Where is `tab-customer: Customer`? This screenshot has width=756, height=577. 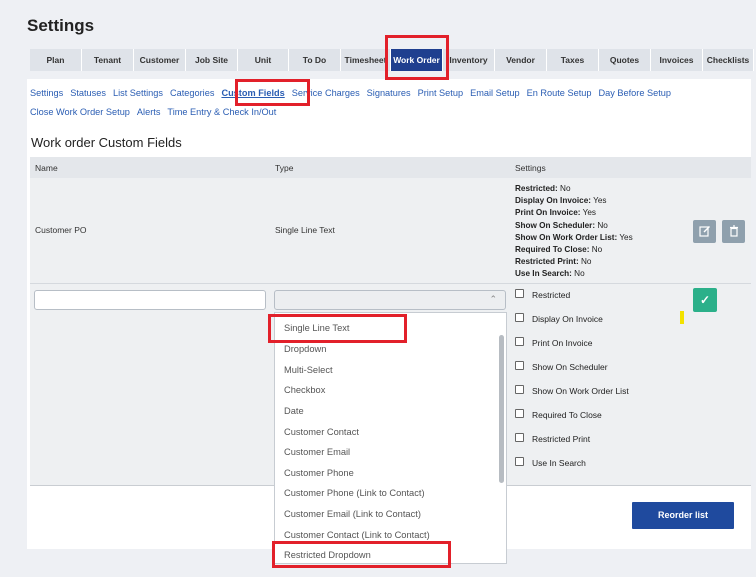 tab-customer: Customer is located at coordinates (160, 60).